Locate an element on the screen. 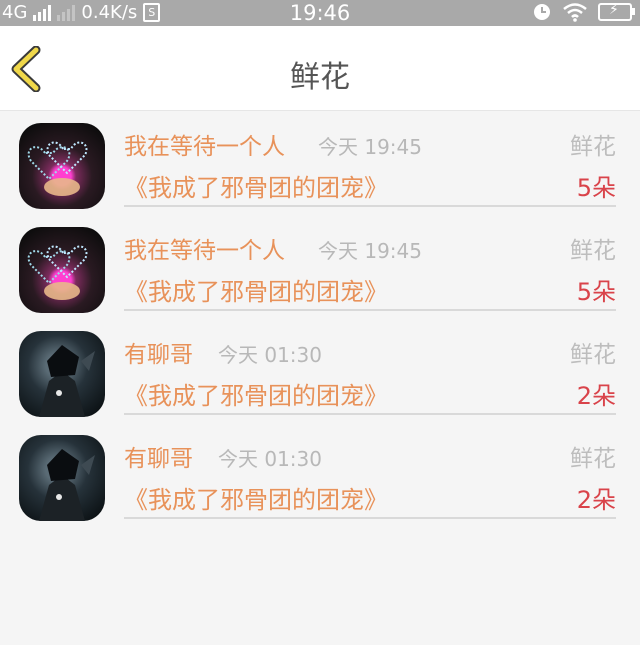  battery-charging-icon: ⚡ is located at coordinates (616, 11).